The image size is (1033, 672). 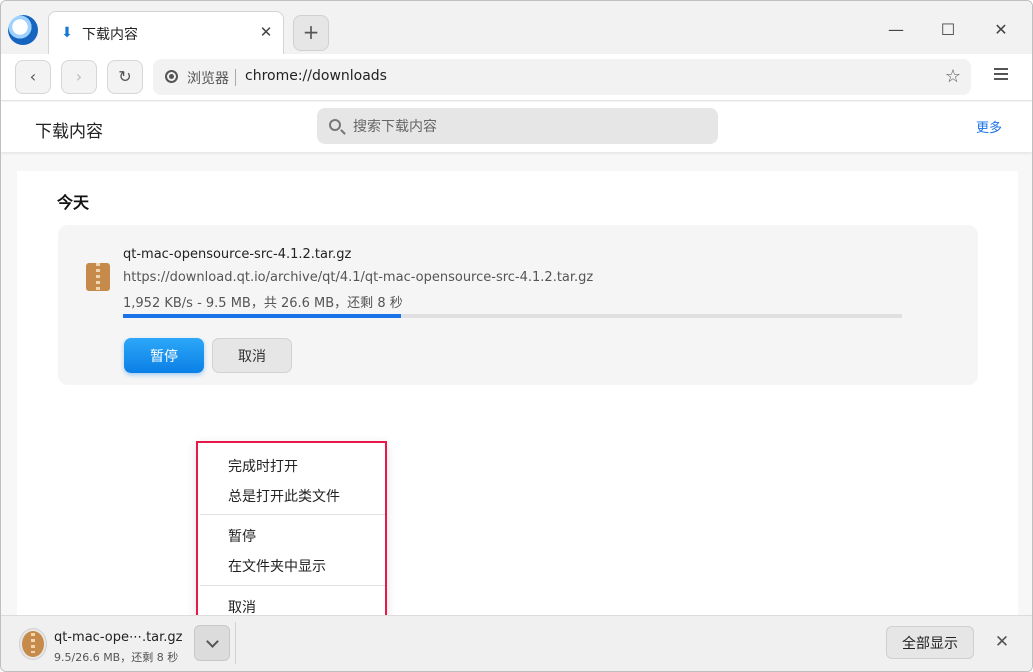 What do you see at coordinates (562, 77) in the screenshot?
I see `address-bar: 浏览器 chrome://downloads ☆` at bounding box center [562, 77].